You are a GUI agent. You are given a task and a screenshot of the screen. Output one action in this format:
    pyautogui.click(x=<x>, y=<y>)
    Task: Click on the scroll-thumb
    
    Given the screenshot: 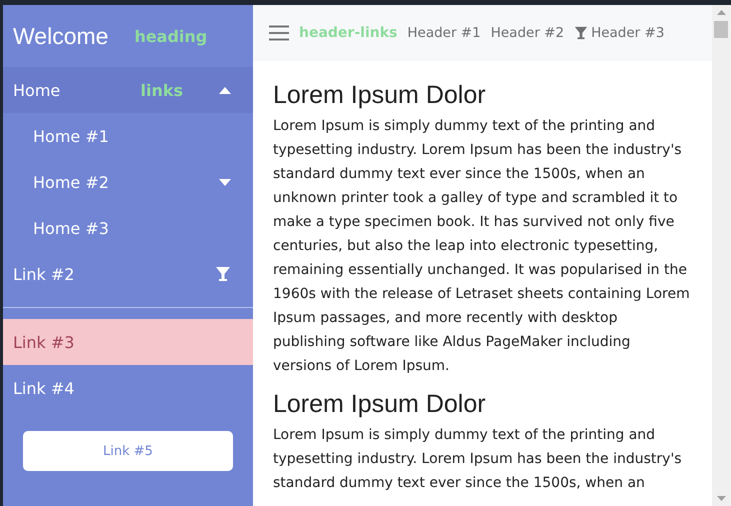 What is the action you would take?
    pyautogui.click(x=721, y=29)
    